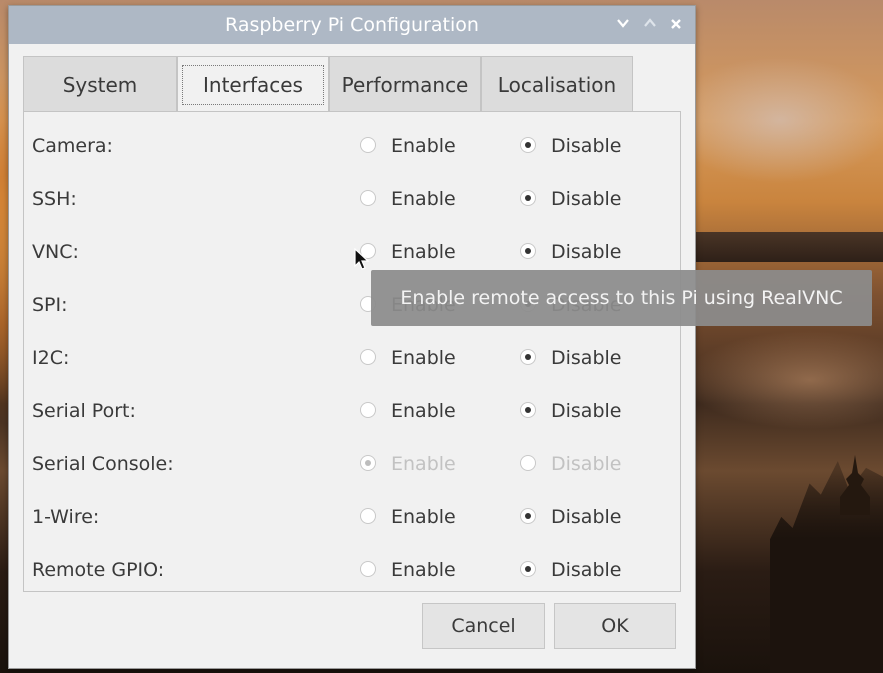  I want to click on interface-label: SPI:, so click(50, 305).